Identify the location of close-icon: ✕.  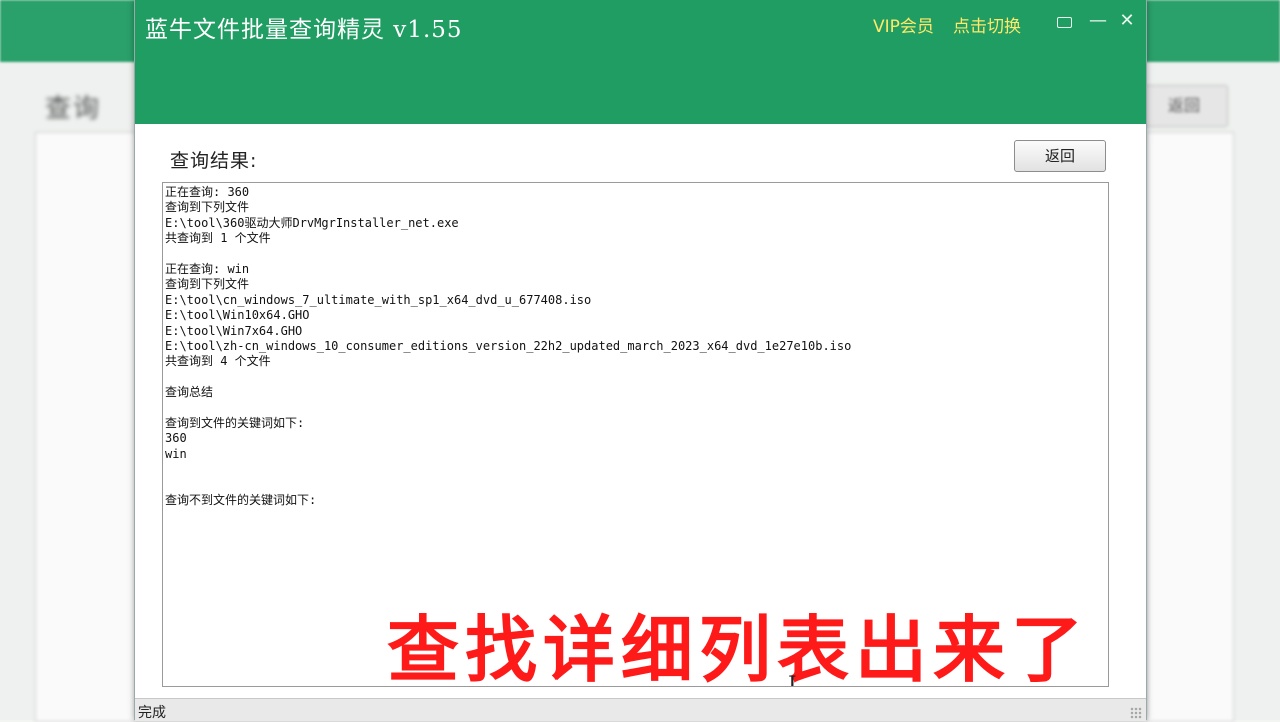
(1127, 21).